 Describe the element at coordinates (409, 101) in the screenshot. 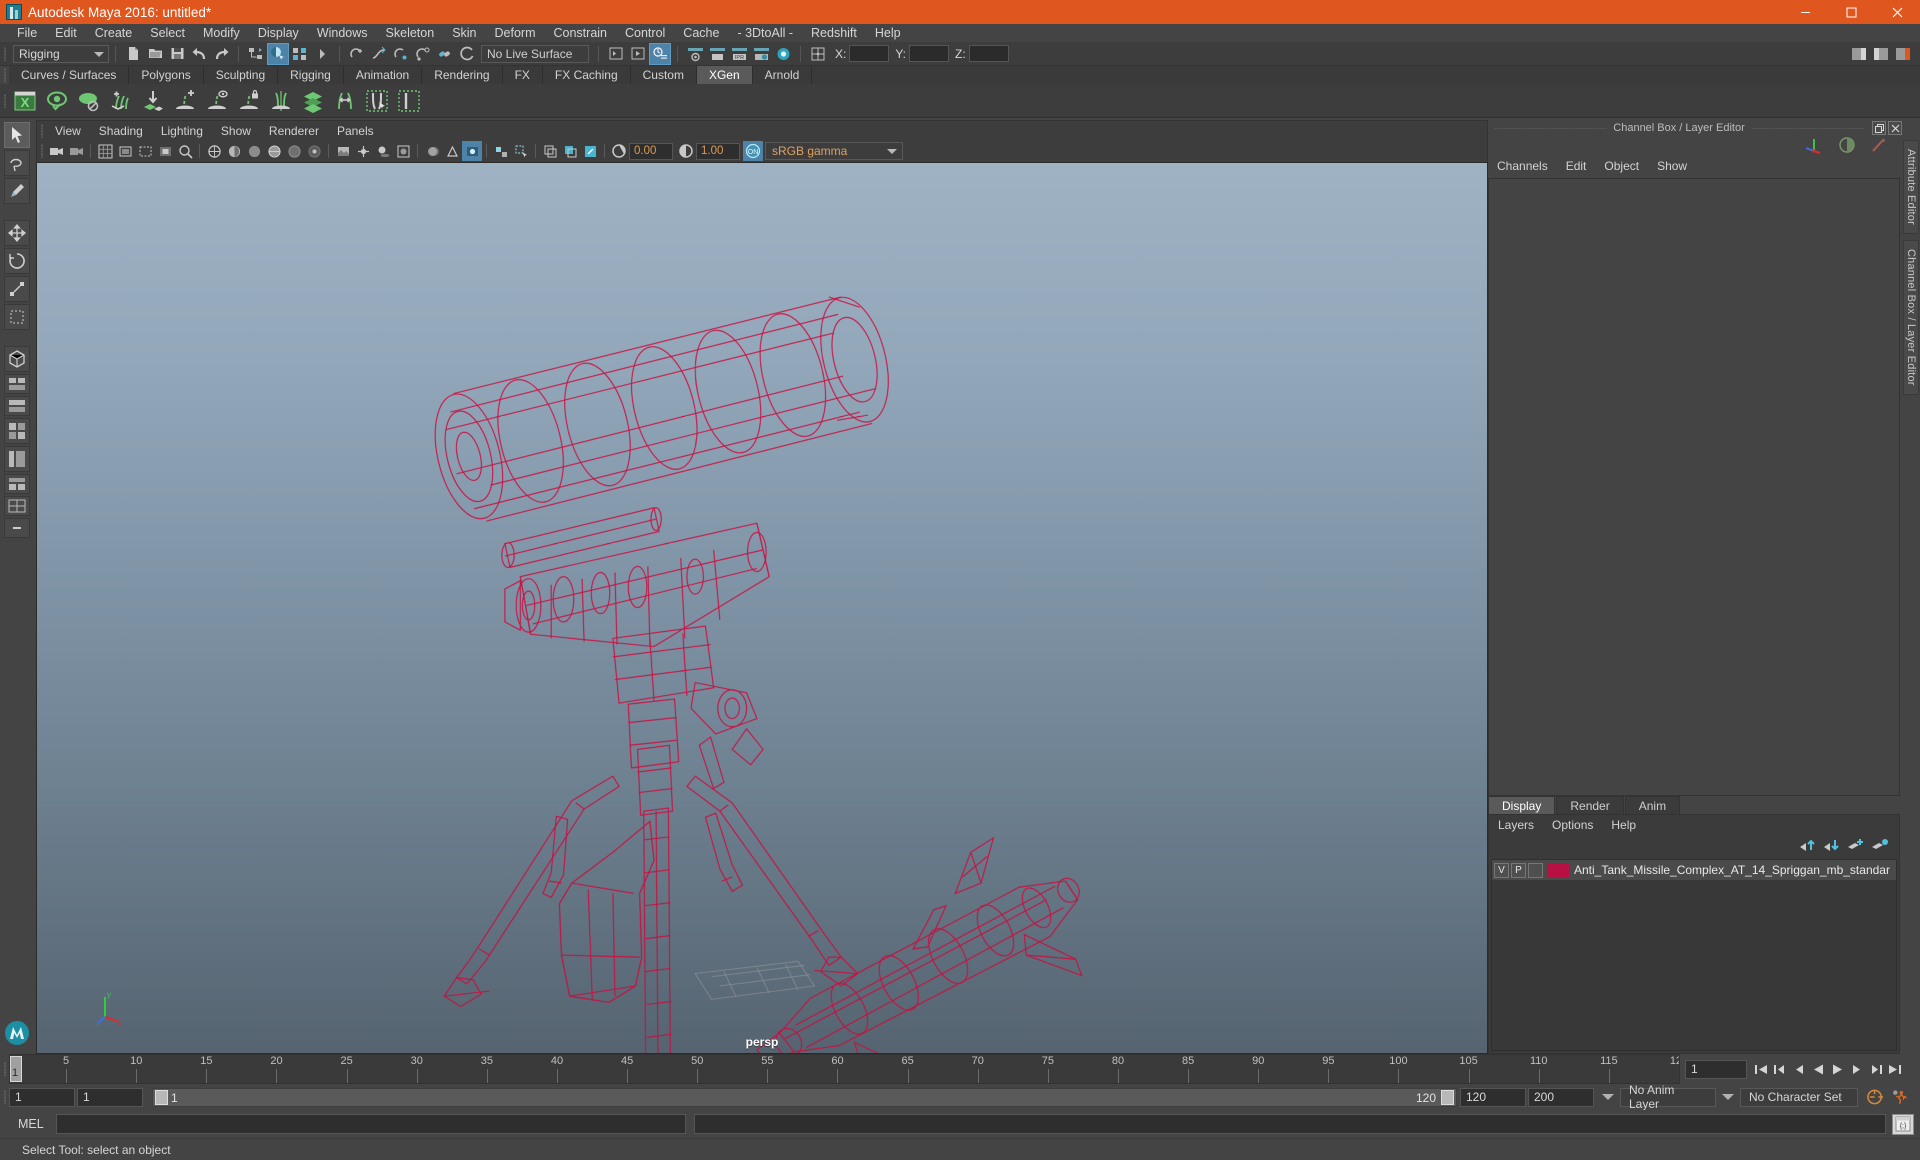

I see `xgen-clear-region-icon` at that location.